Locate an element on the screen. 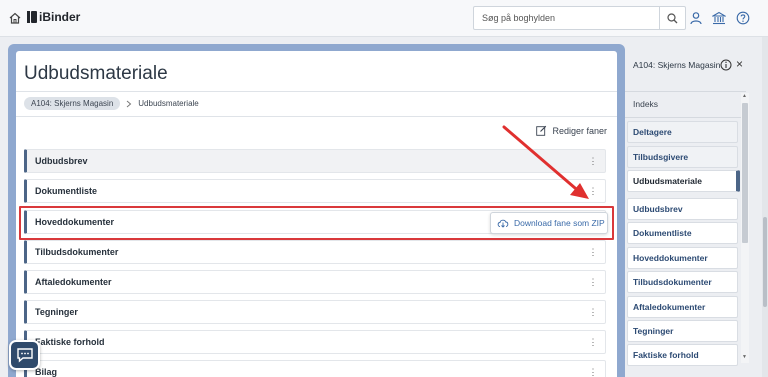 The height and width of the screenshot is (377, 768). panel-subitem-udbudsbrev: Udbudsbrev is located at coordinates (682, 209).